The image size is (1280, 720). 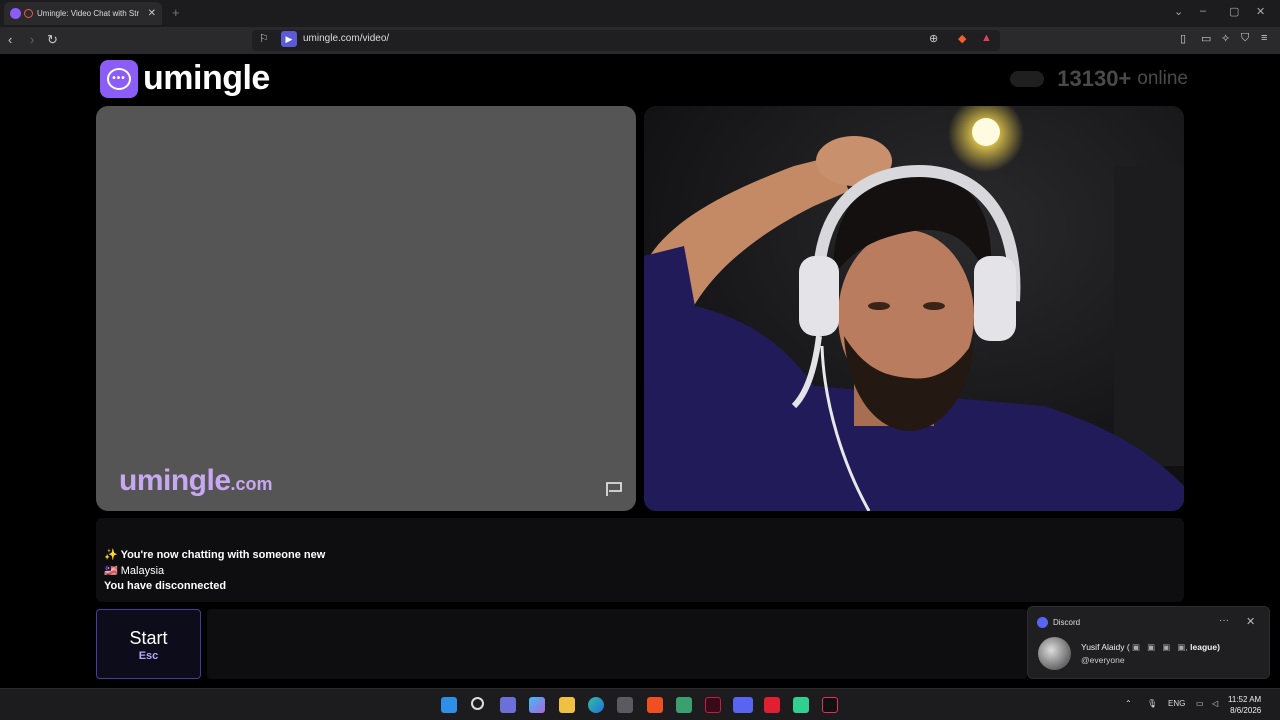 I want to click on system-clock: 11:52 AM 8/6/2026, so click(x=1244, y=705).